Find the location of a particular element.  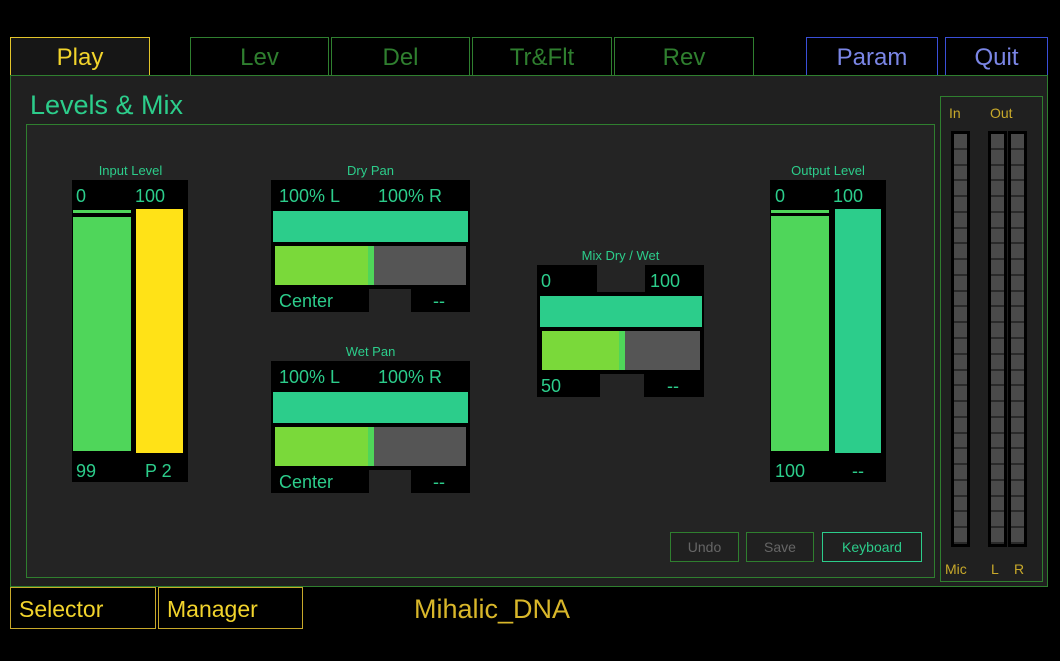

input-level-max: 100 is located at coordinates (150, 196).